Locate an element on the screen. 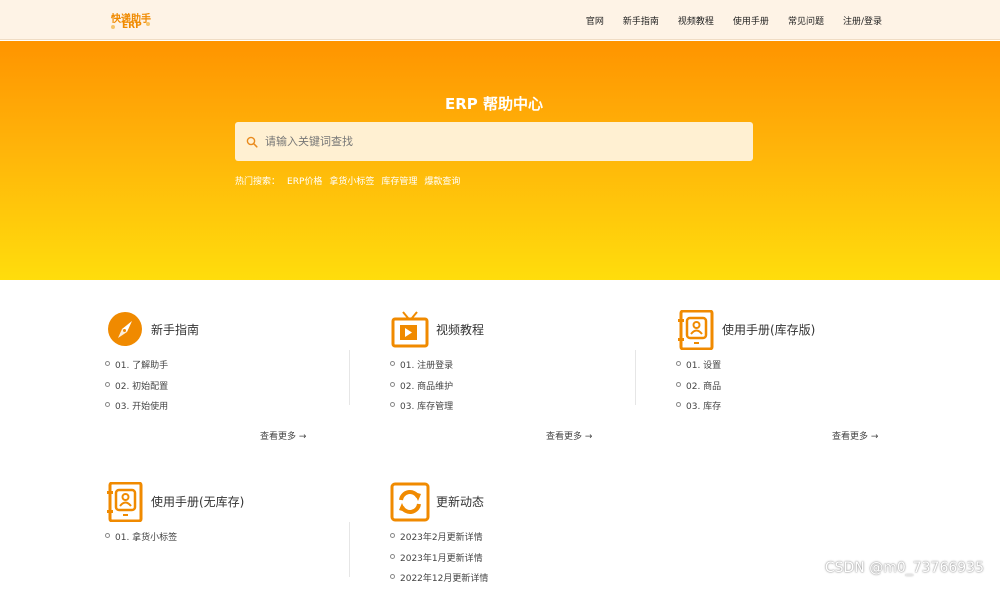  article-list: 2023年2月更新详情 2023年1月更新详情 2022年12月更新详情 is located at coordinates (439, 561).